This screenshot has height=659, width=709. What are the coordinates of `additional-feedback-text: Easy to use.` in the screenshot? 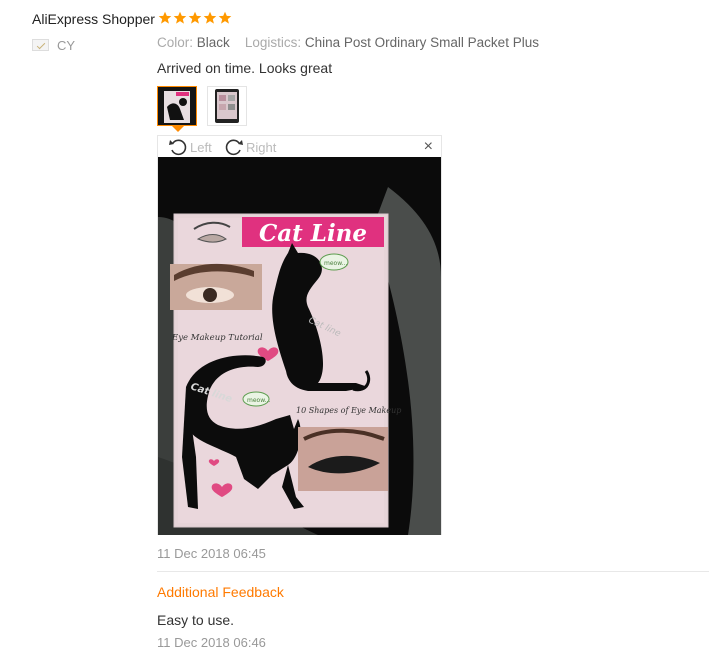 It's located at (196, 620).